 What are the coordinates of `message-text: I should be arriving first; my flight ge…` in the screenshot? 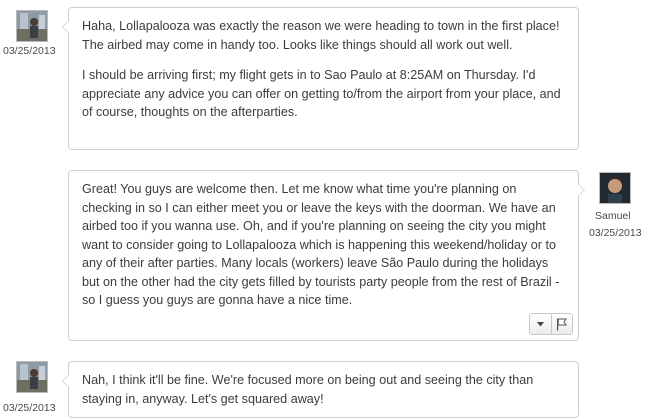 It's located at (321, 93).